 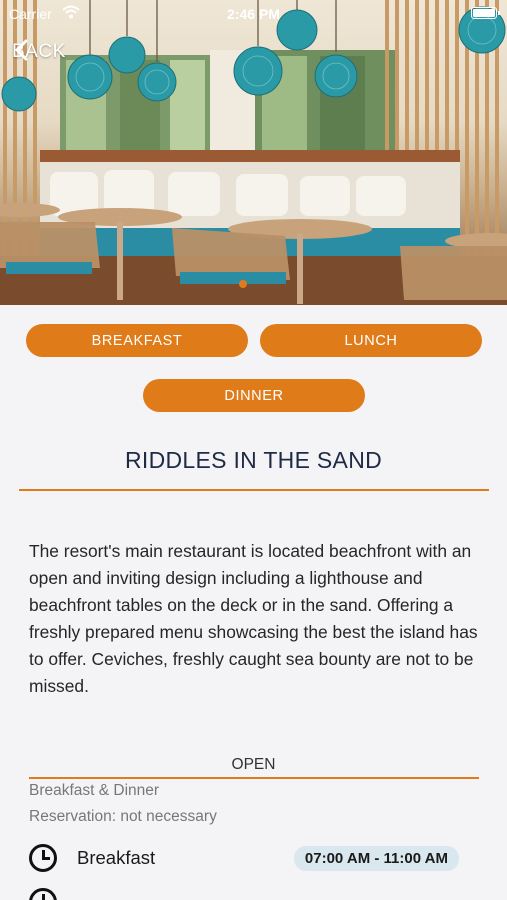 I want to click on page-indicator-dot, so click(x=243, y=284).